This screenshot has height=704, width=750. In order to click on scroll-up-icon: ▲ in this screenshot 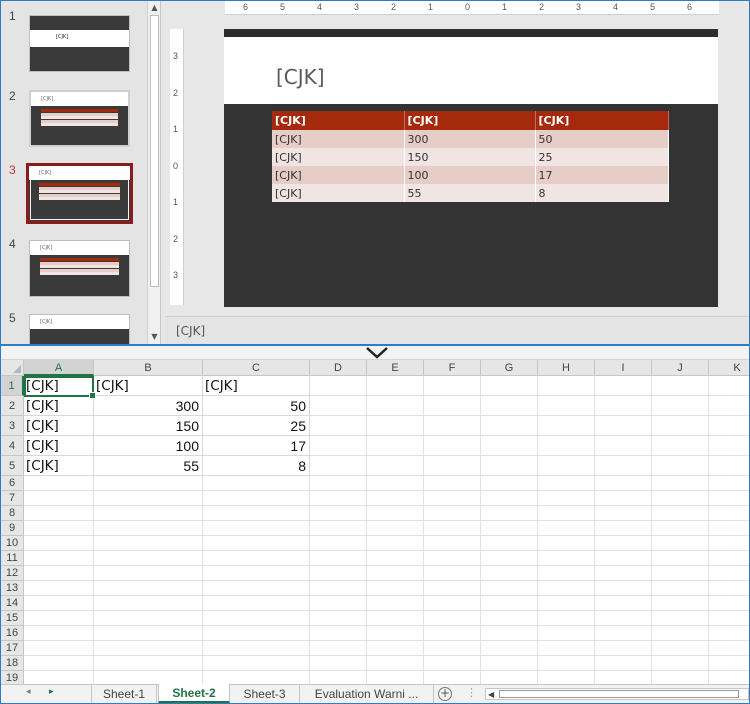, I will do `click(154, 7)`.